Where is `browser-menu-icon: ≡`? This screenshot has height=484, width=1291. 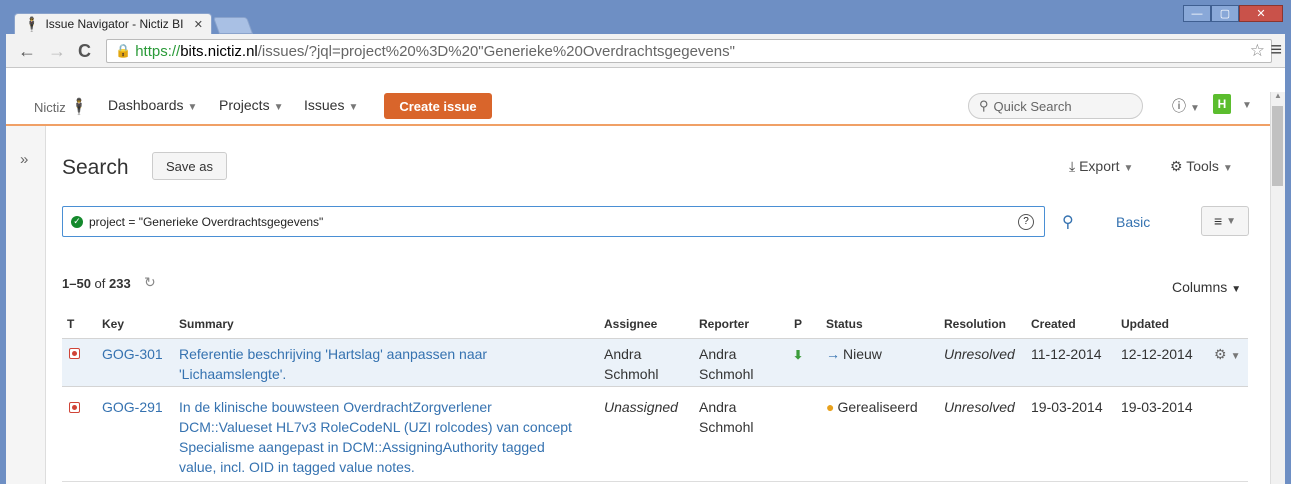
browser-menu-icon: ≡ is located at coordinates (1276, 50).